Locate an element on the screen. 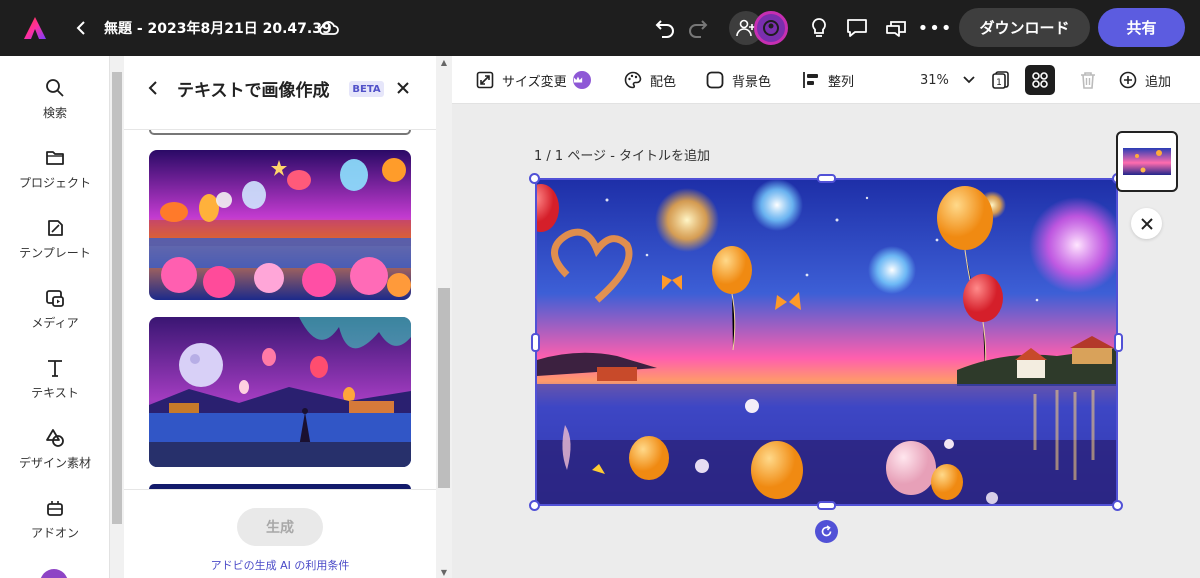 The width and height of the screenshot is (1200, 578). rail-item-label: テンプレート is located at coordinates (55, 253).